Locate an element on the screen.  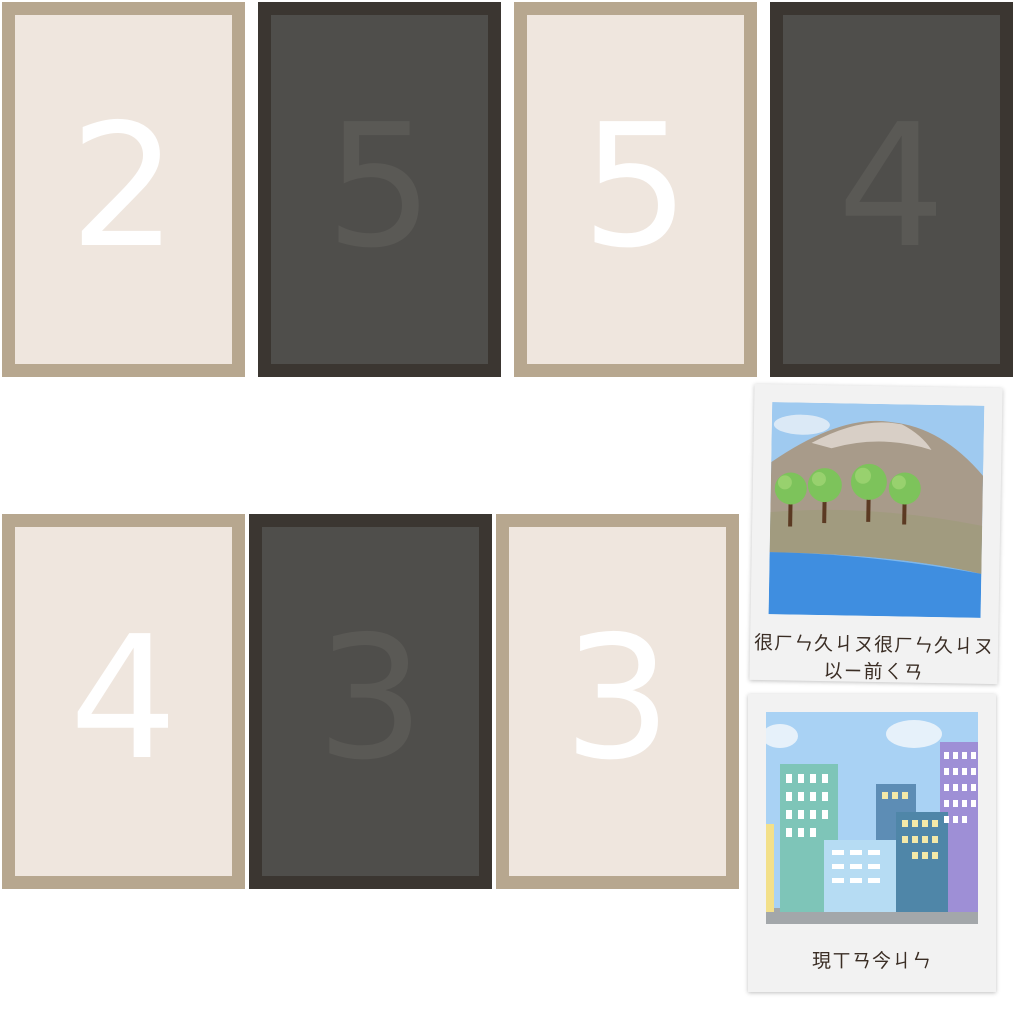
number-card-light: 3 is located at coordinates (617, 701).